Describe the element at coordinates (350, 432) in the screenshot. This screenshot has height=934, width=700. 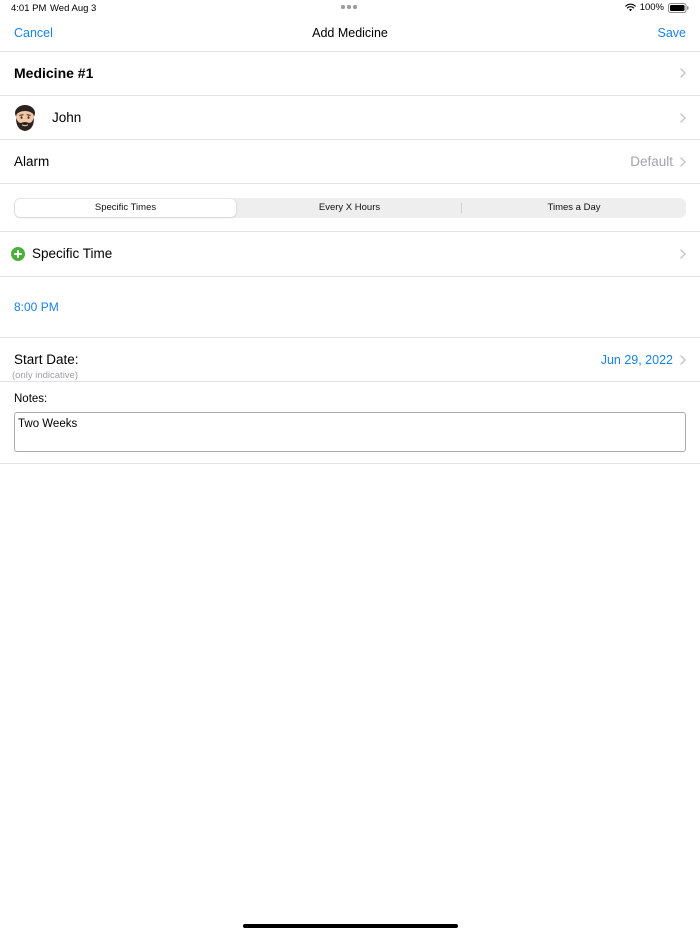
I see `notes-textarea: Two Weeks` at that location.